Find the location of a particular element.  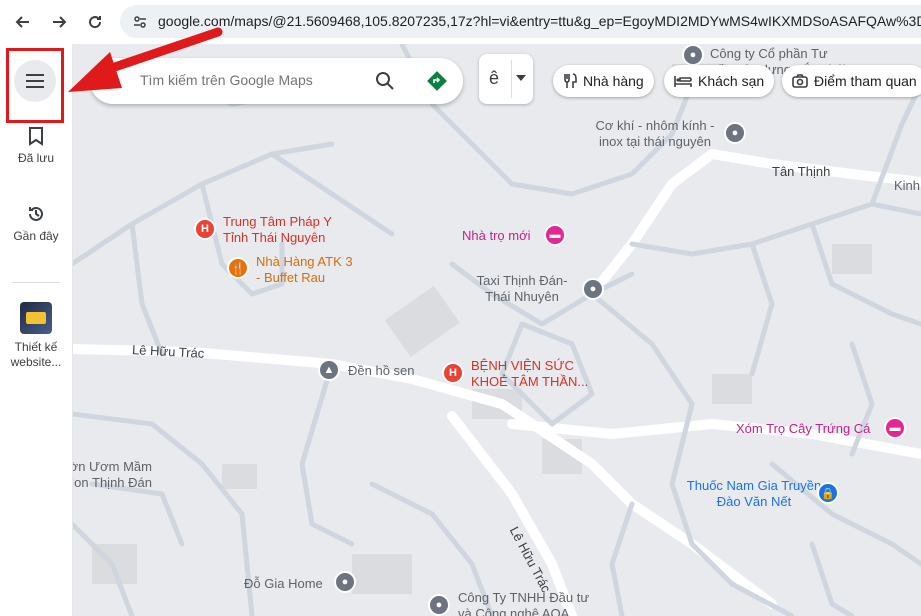

poi-label: Đỗ Gia Home is located at coordinates (283, 584).